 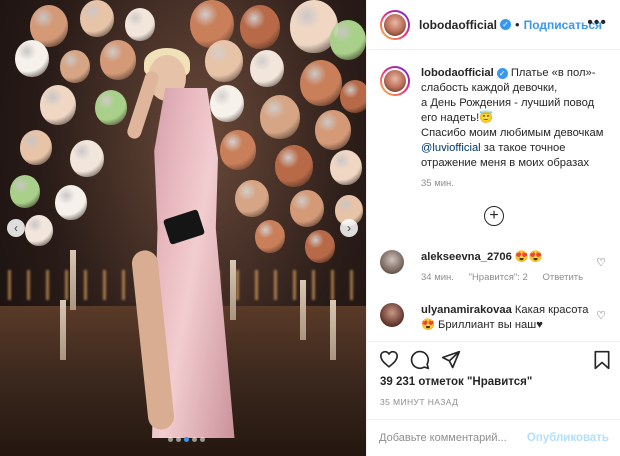 I want to click on caption-line: за такое точное, so click(x=523, y=148).